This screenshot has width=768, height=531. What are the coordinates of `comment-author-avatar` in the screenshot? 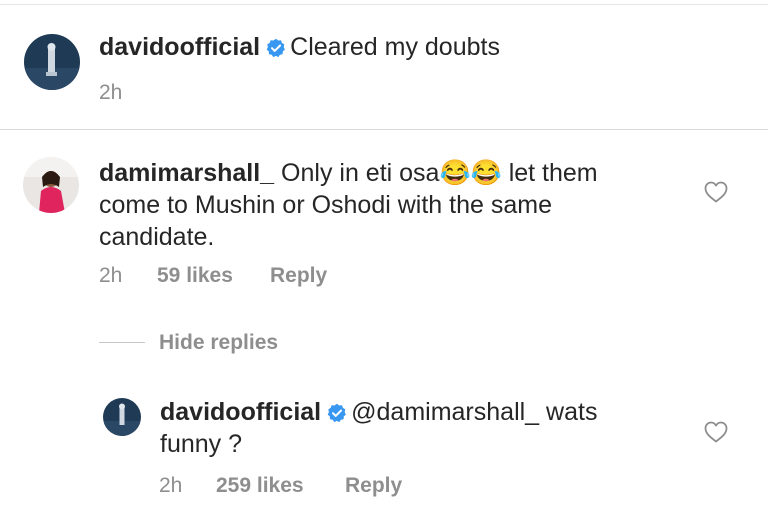 It's located at (51, 185).